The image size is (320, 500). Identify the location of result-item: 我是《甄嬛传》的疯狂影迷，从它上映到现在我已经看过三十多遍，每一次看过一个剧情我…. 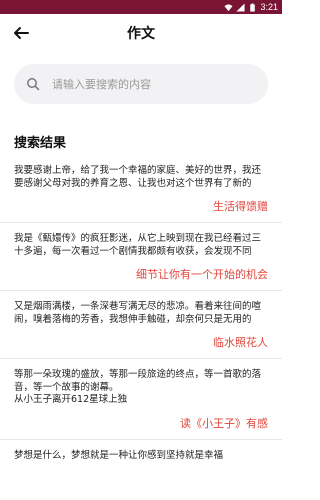
(141, 262).